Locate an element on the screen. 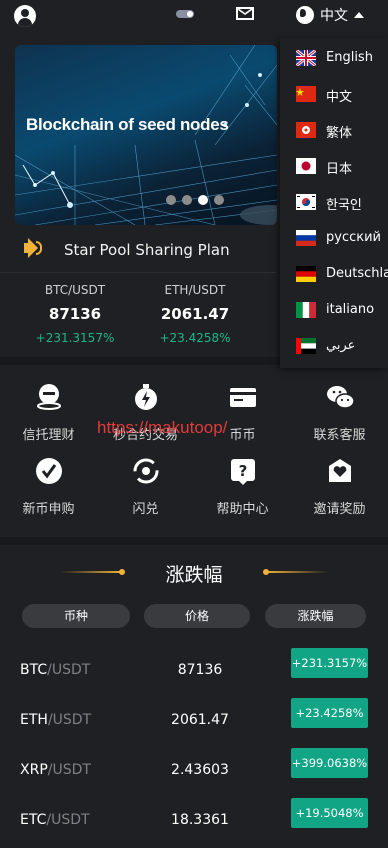  korea-flag-icon is located at coordinates (306, 202).